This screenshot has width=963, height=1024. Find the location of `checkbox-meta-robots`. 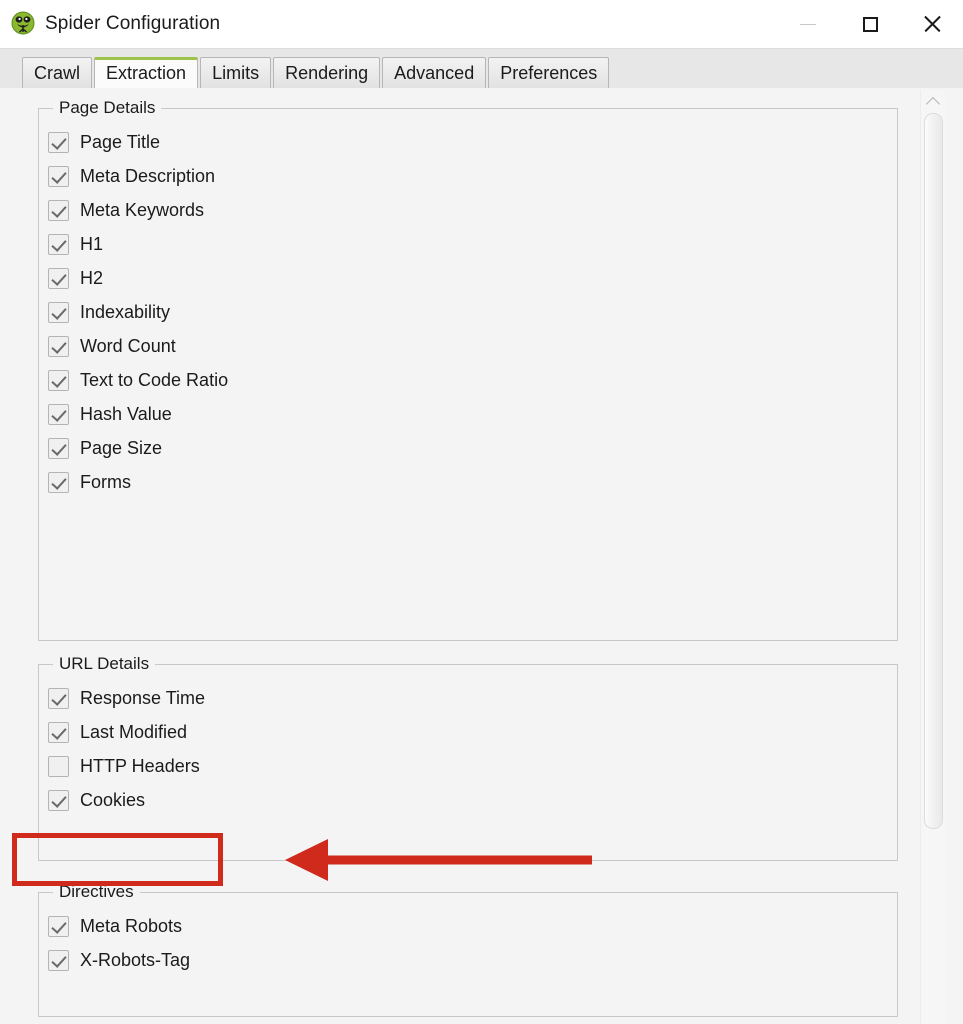

checkbox-meta-robots is located at coordinates (58, 926).